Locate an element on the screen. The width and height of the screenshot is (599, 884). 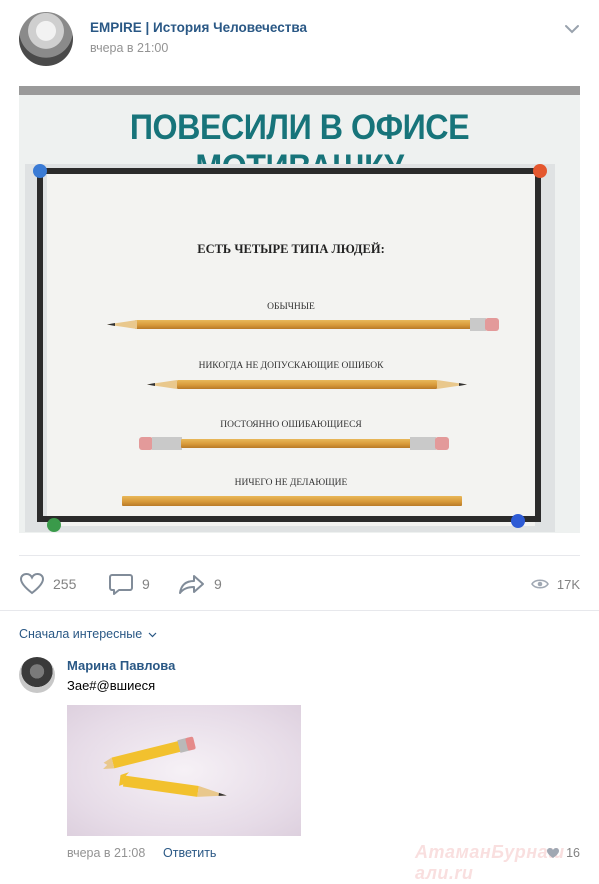
comment-sort-dropdown: Сначала интересные is located at coordinates (88, 634).